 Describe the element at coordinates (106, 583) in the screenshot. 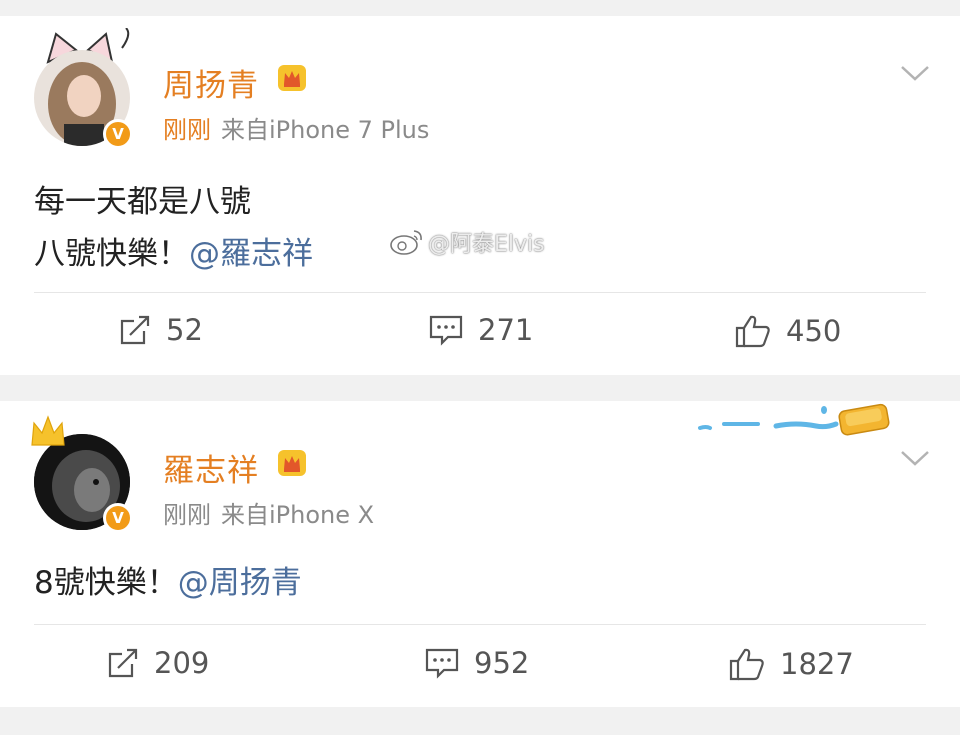

I see `content-text: 8號快樂！` at that location.